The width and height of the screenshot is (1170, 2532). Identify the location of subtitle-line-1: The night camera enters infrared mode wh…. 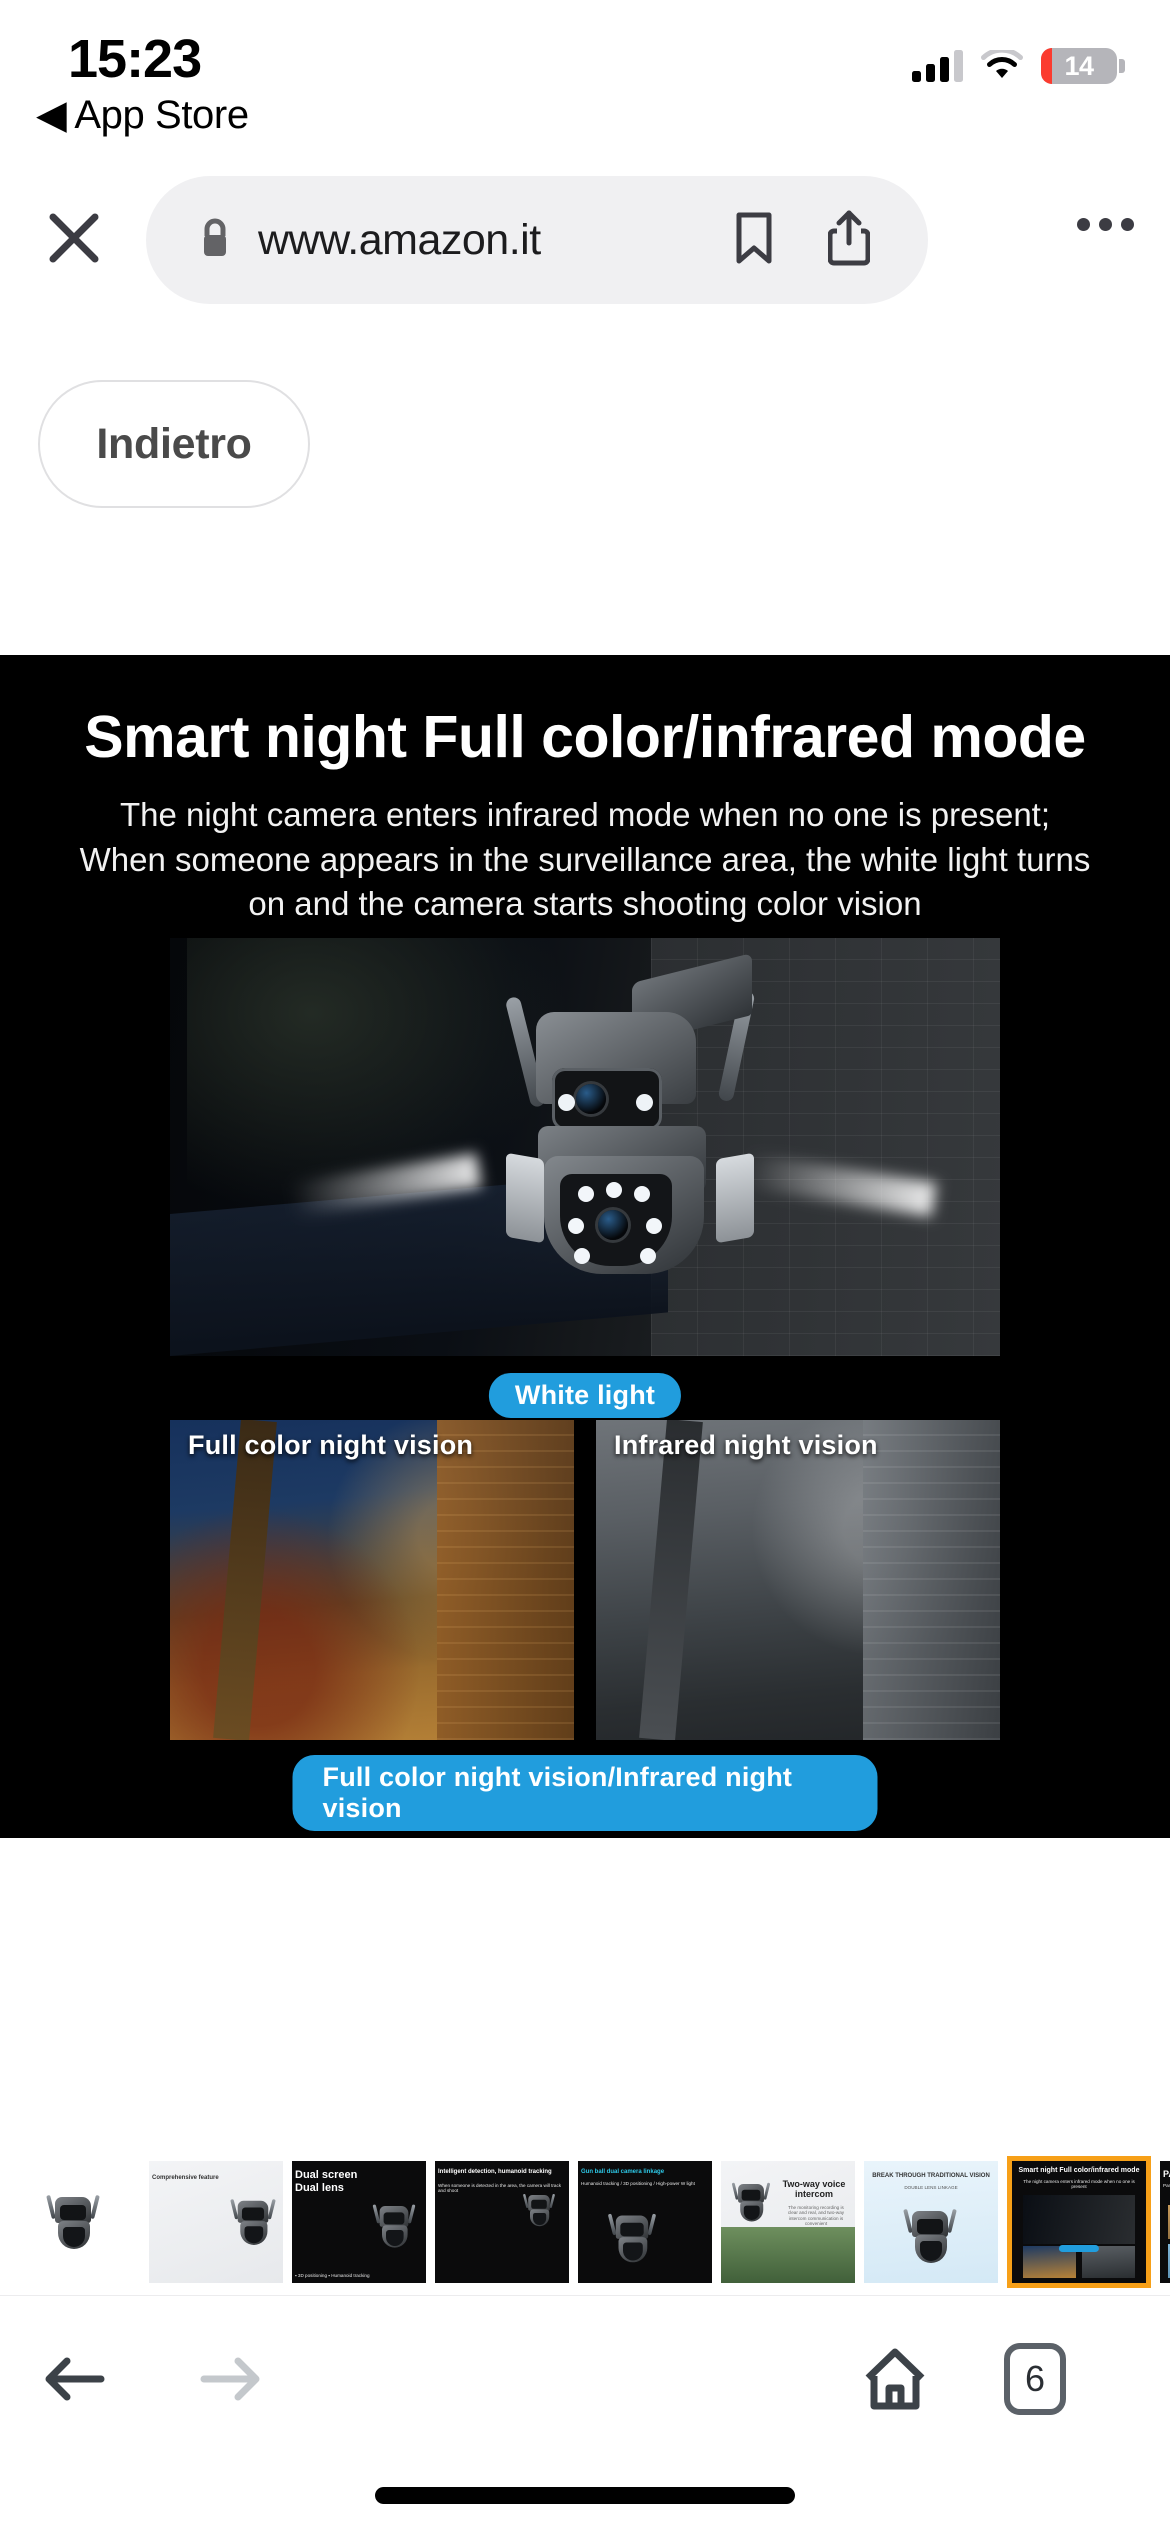
(585, 814).